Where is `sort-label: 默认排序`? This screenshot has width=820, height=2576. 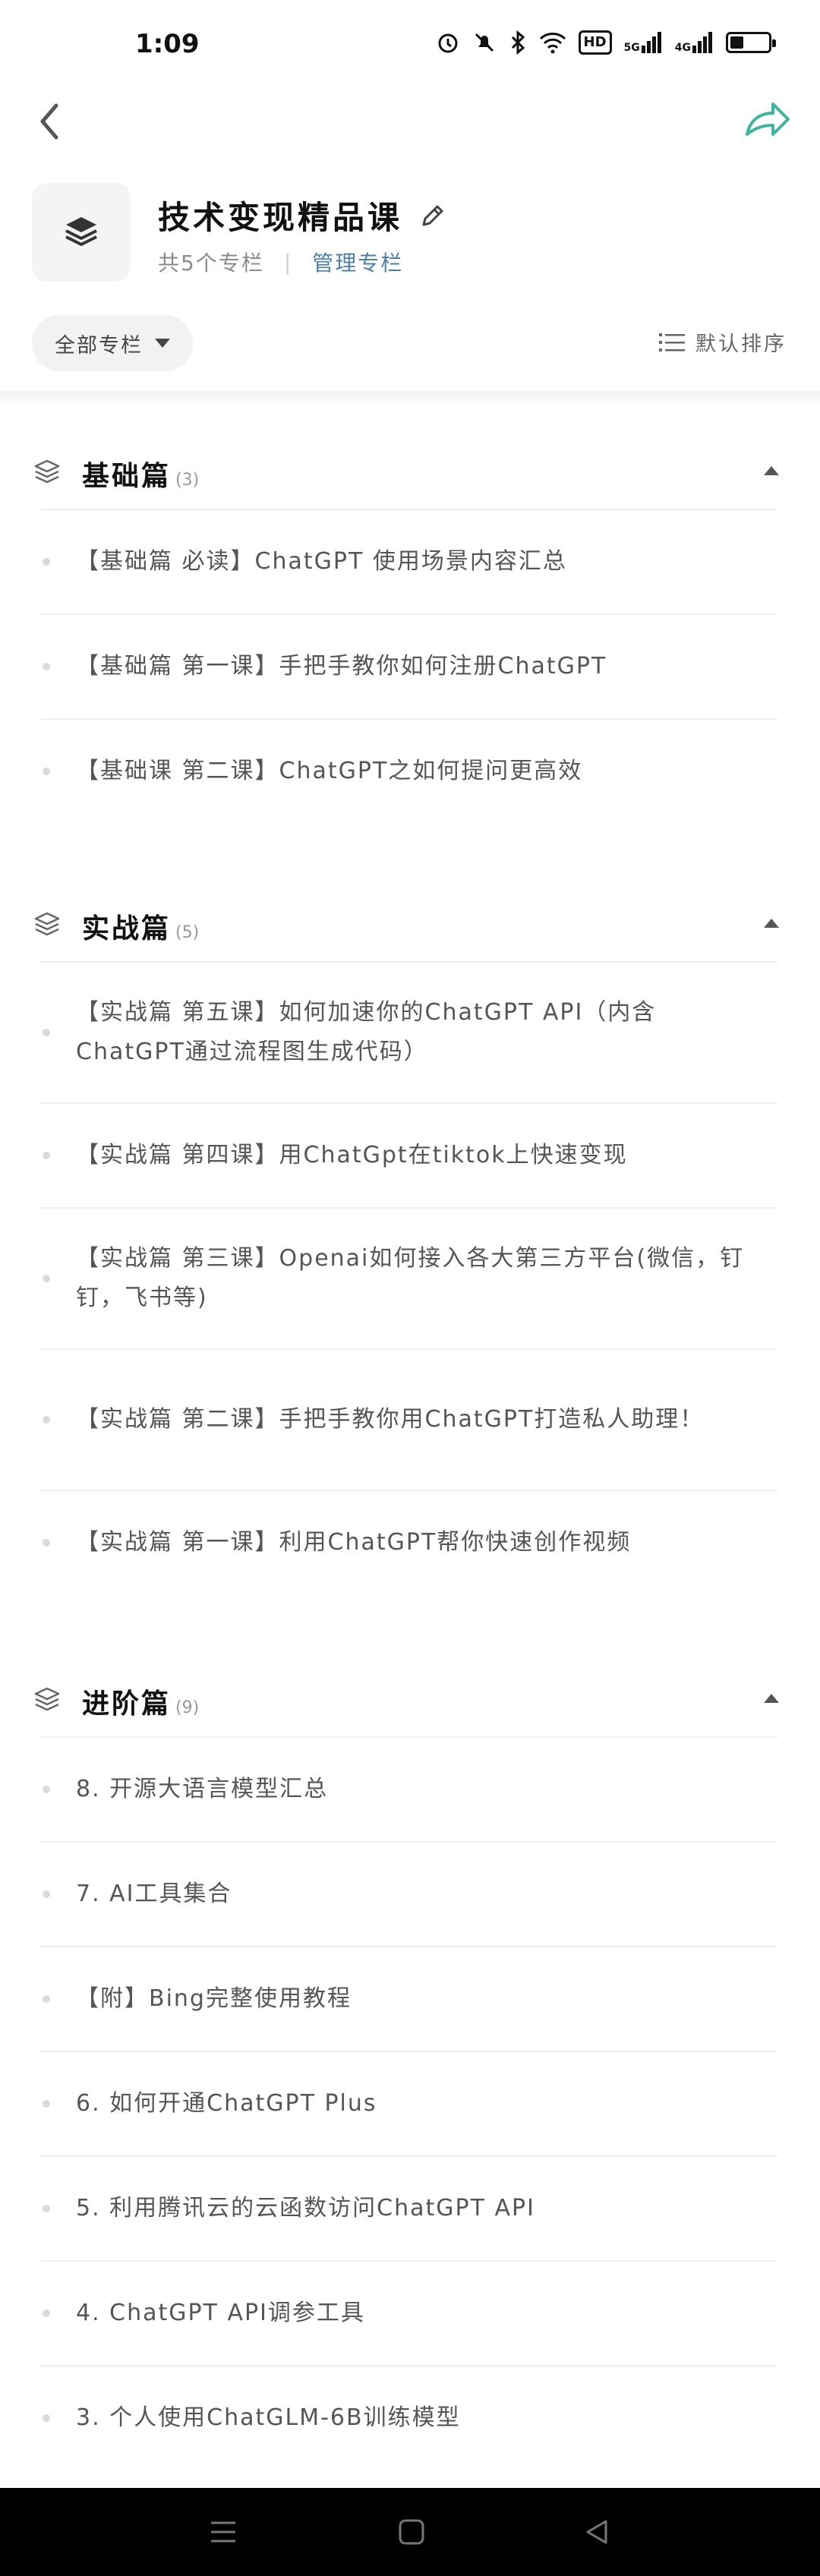
sort-label: 默认排序 is located at coordinates (741, 344).